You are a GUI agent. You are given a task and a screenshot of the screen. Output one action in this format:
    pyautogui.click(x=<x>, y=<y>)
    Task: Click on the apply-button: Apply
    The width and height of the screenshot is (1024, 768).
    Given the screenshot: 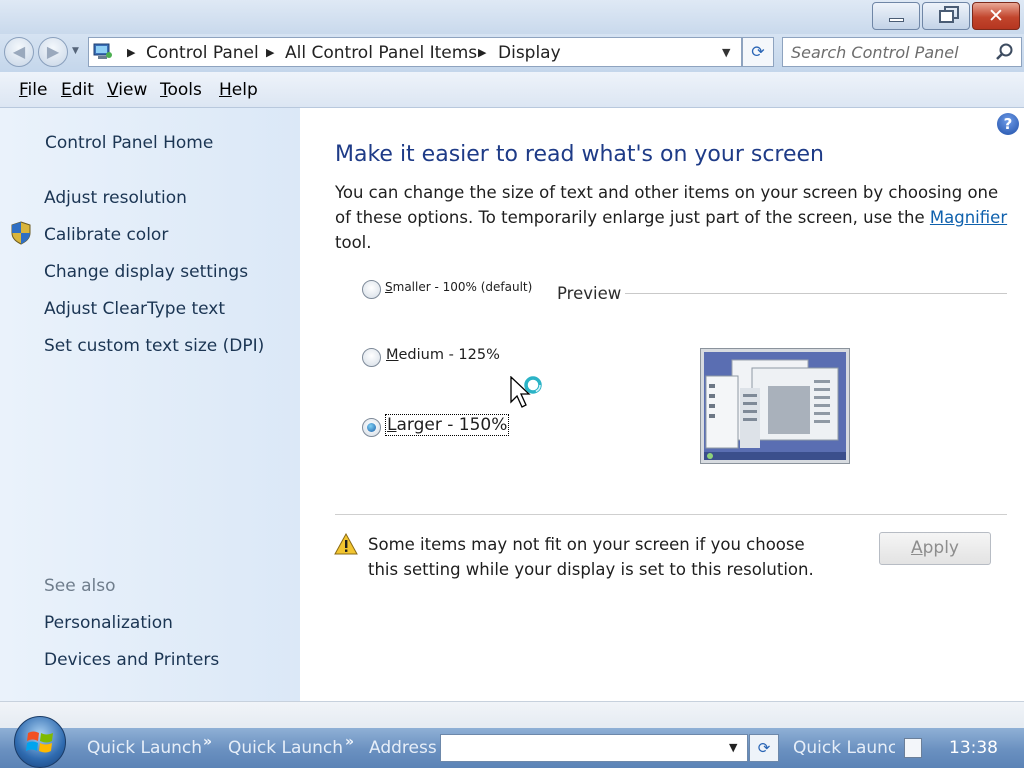 What is the action you would take?
    pyautogui.click(x=935, y=548)
    